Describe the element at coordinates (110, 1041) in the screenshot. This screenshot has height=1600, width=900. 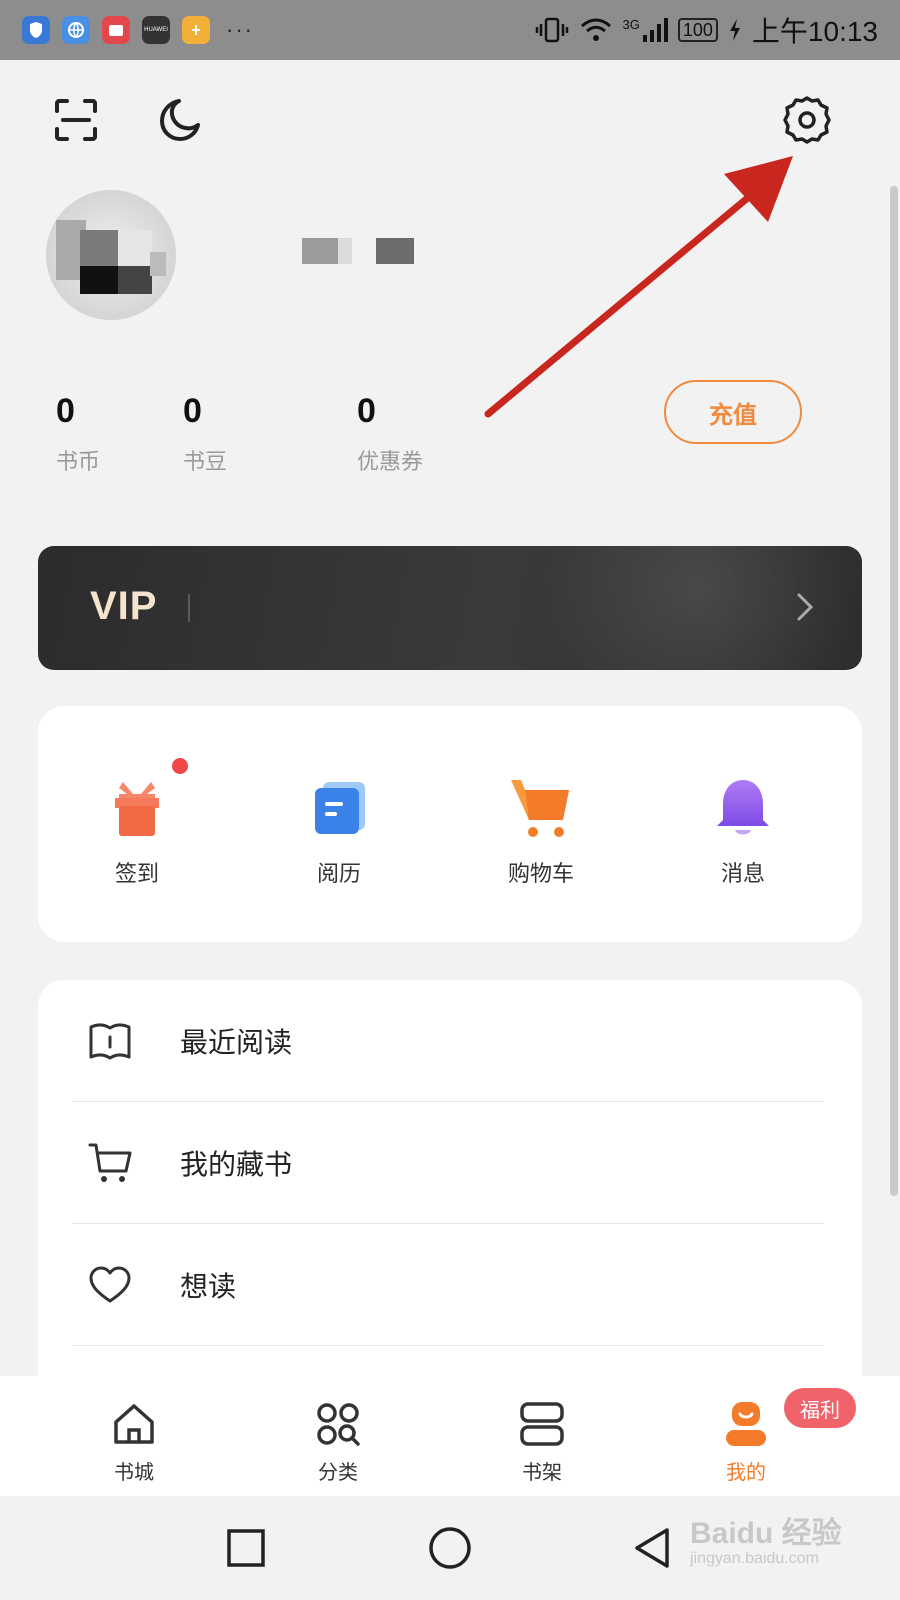
I see `book-open-icon` at that location.